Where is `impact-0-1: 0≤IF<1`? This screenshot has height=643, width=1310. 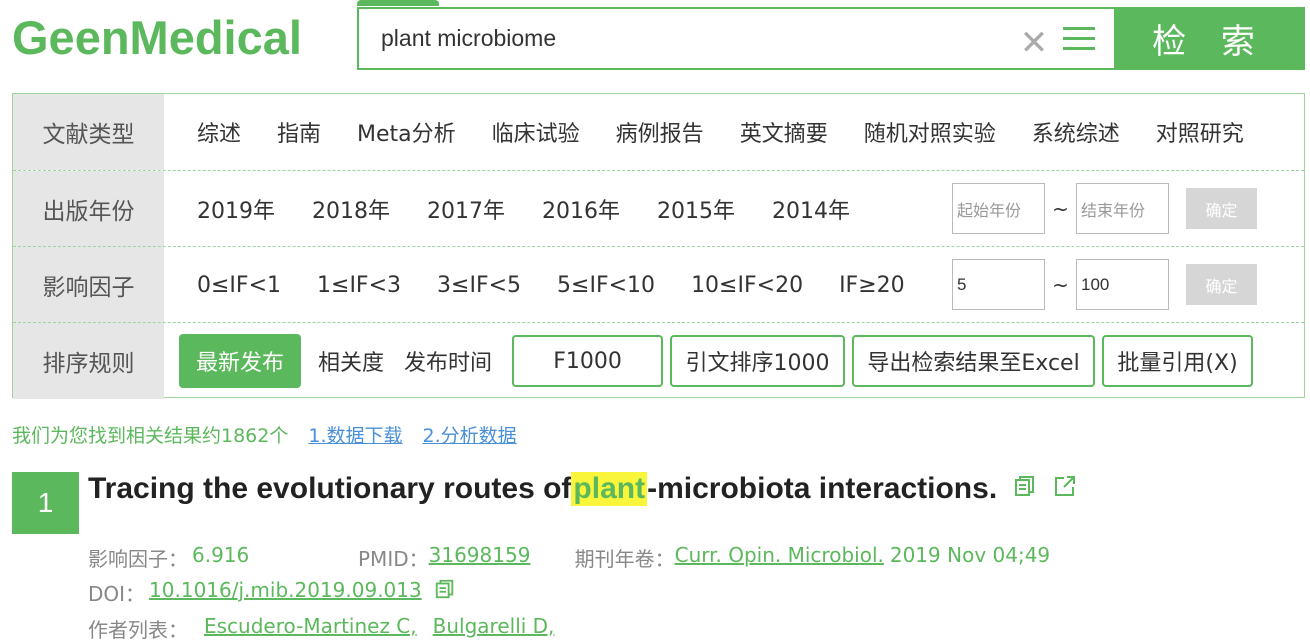 impact-0-1: 0≤IF<1 is located at coordinates (239, 285).